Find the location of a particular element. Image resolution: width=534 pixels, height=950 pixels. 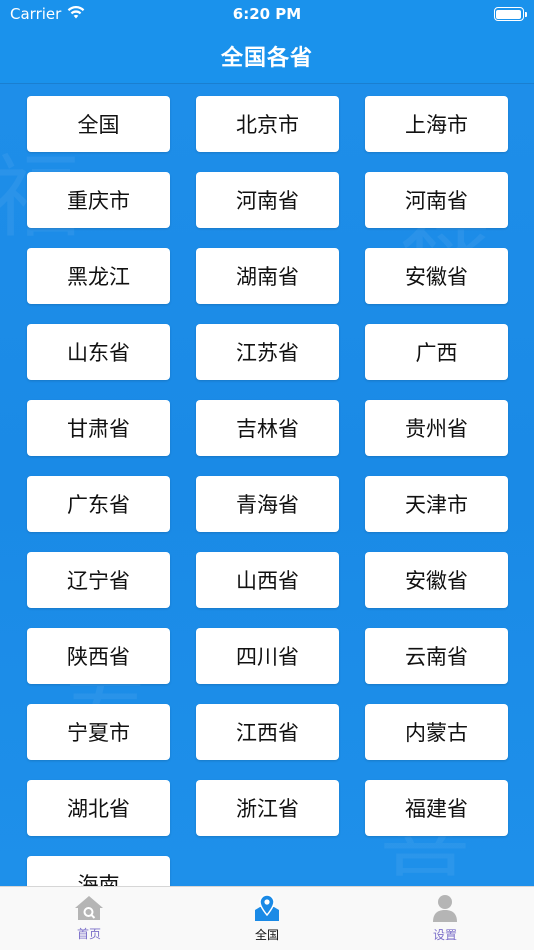

home-icon is located at coordinates (89, 908).